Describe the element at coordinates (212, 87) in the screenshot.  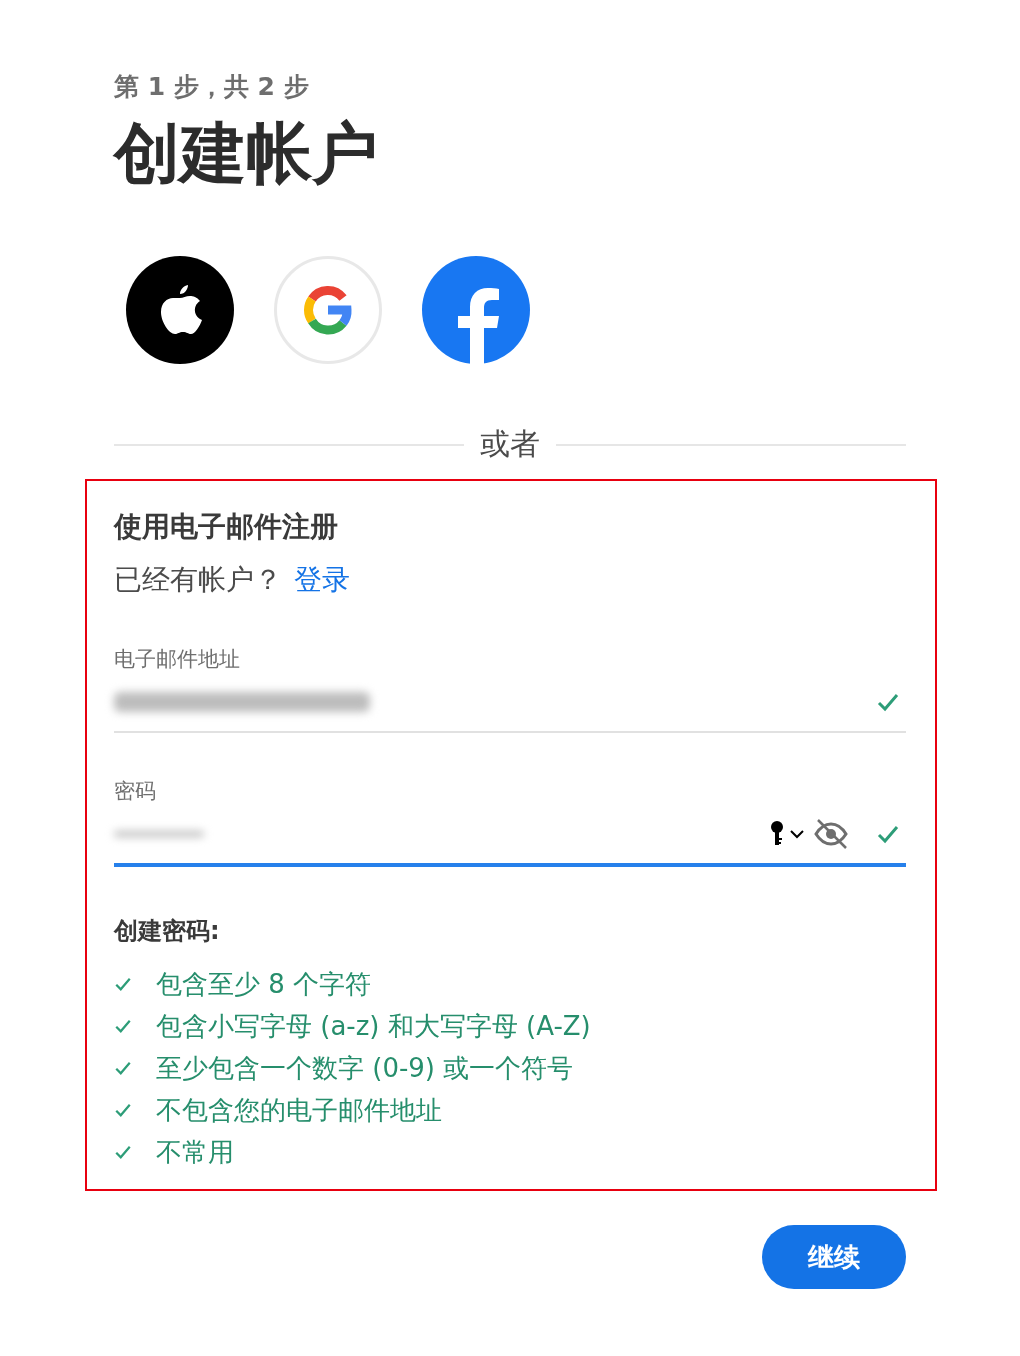
I see `step-indicator: 第 1 步，共 2 步` at that location.